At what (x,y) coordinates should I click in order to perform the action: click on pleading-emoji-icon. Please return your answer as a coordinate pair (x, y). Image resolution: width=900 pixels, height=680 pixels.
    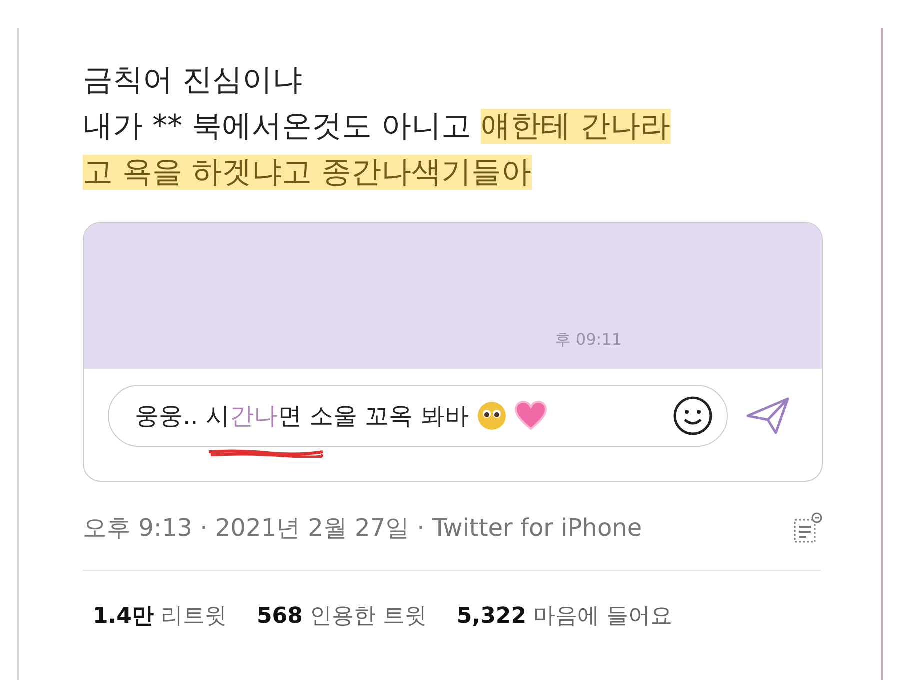
    Looking at the image, I should click on (491, 416).